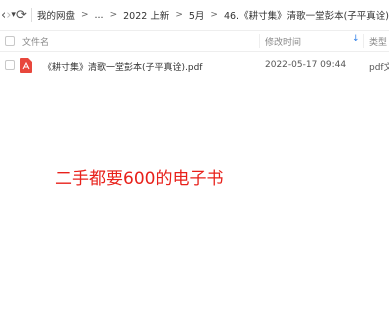 This screenshot has width=389, height=310. What do you see at coordinates (146, 15) in the screenshot?
I see `breadcrumb-item-2022: 2022 上新` at bounding box center [146, 15].